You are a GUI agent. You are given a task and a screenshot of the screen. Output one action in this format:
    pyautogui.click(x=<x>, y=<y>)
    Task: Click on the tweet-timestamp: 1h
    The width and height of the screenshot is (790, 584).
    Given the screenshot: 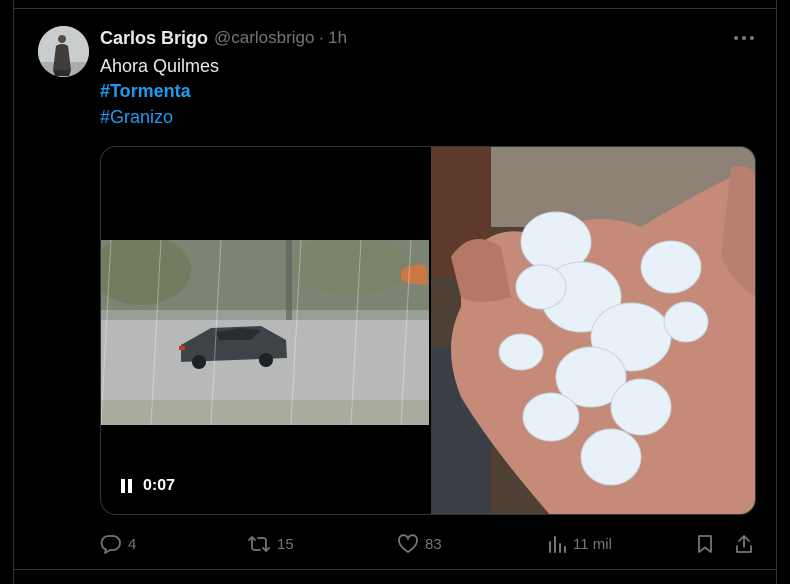 What is the action you would take?
    pyautogui.click(x=337, y=38)
    